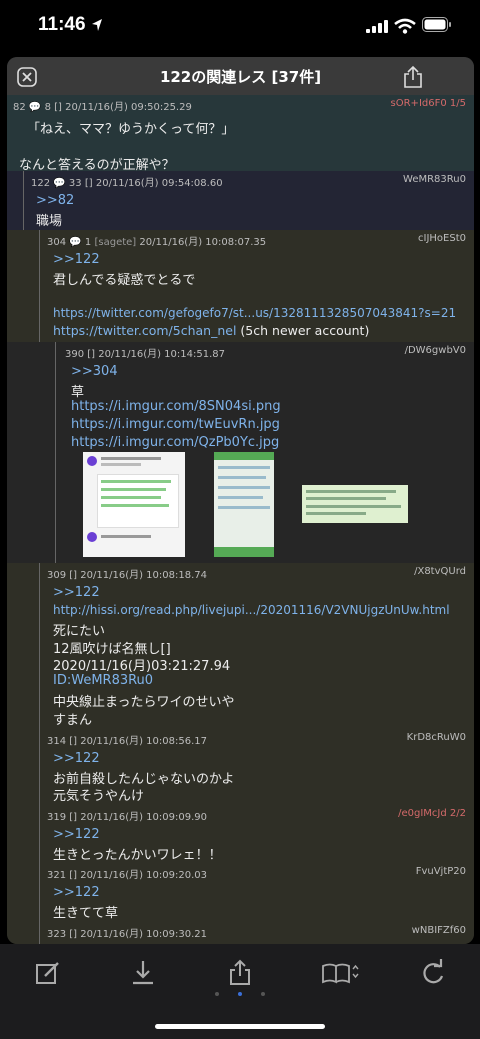 This screenshot has width=480, height=1039. I want to click on modal-header: 122の関連レス [37件], so click(240, 76).